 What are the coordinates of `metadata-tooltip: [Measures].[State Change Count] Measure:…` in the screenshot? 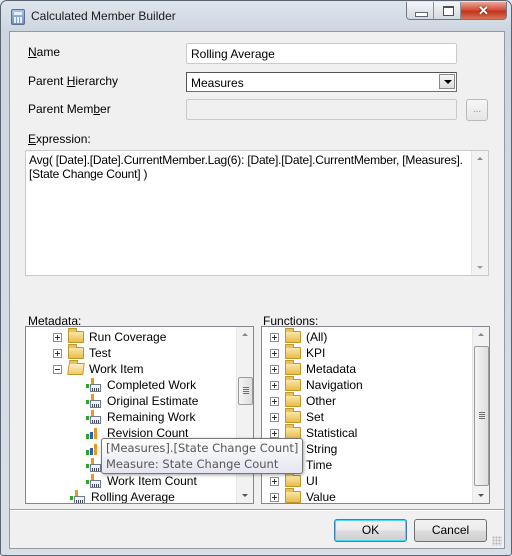 It's located at (202, 456).